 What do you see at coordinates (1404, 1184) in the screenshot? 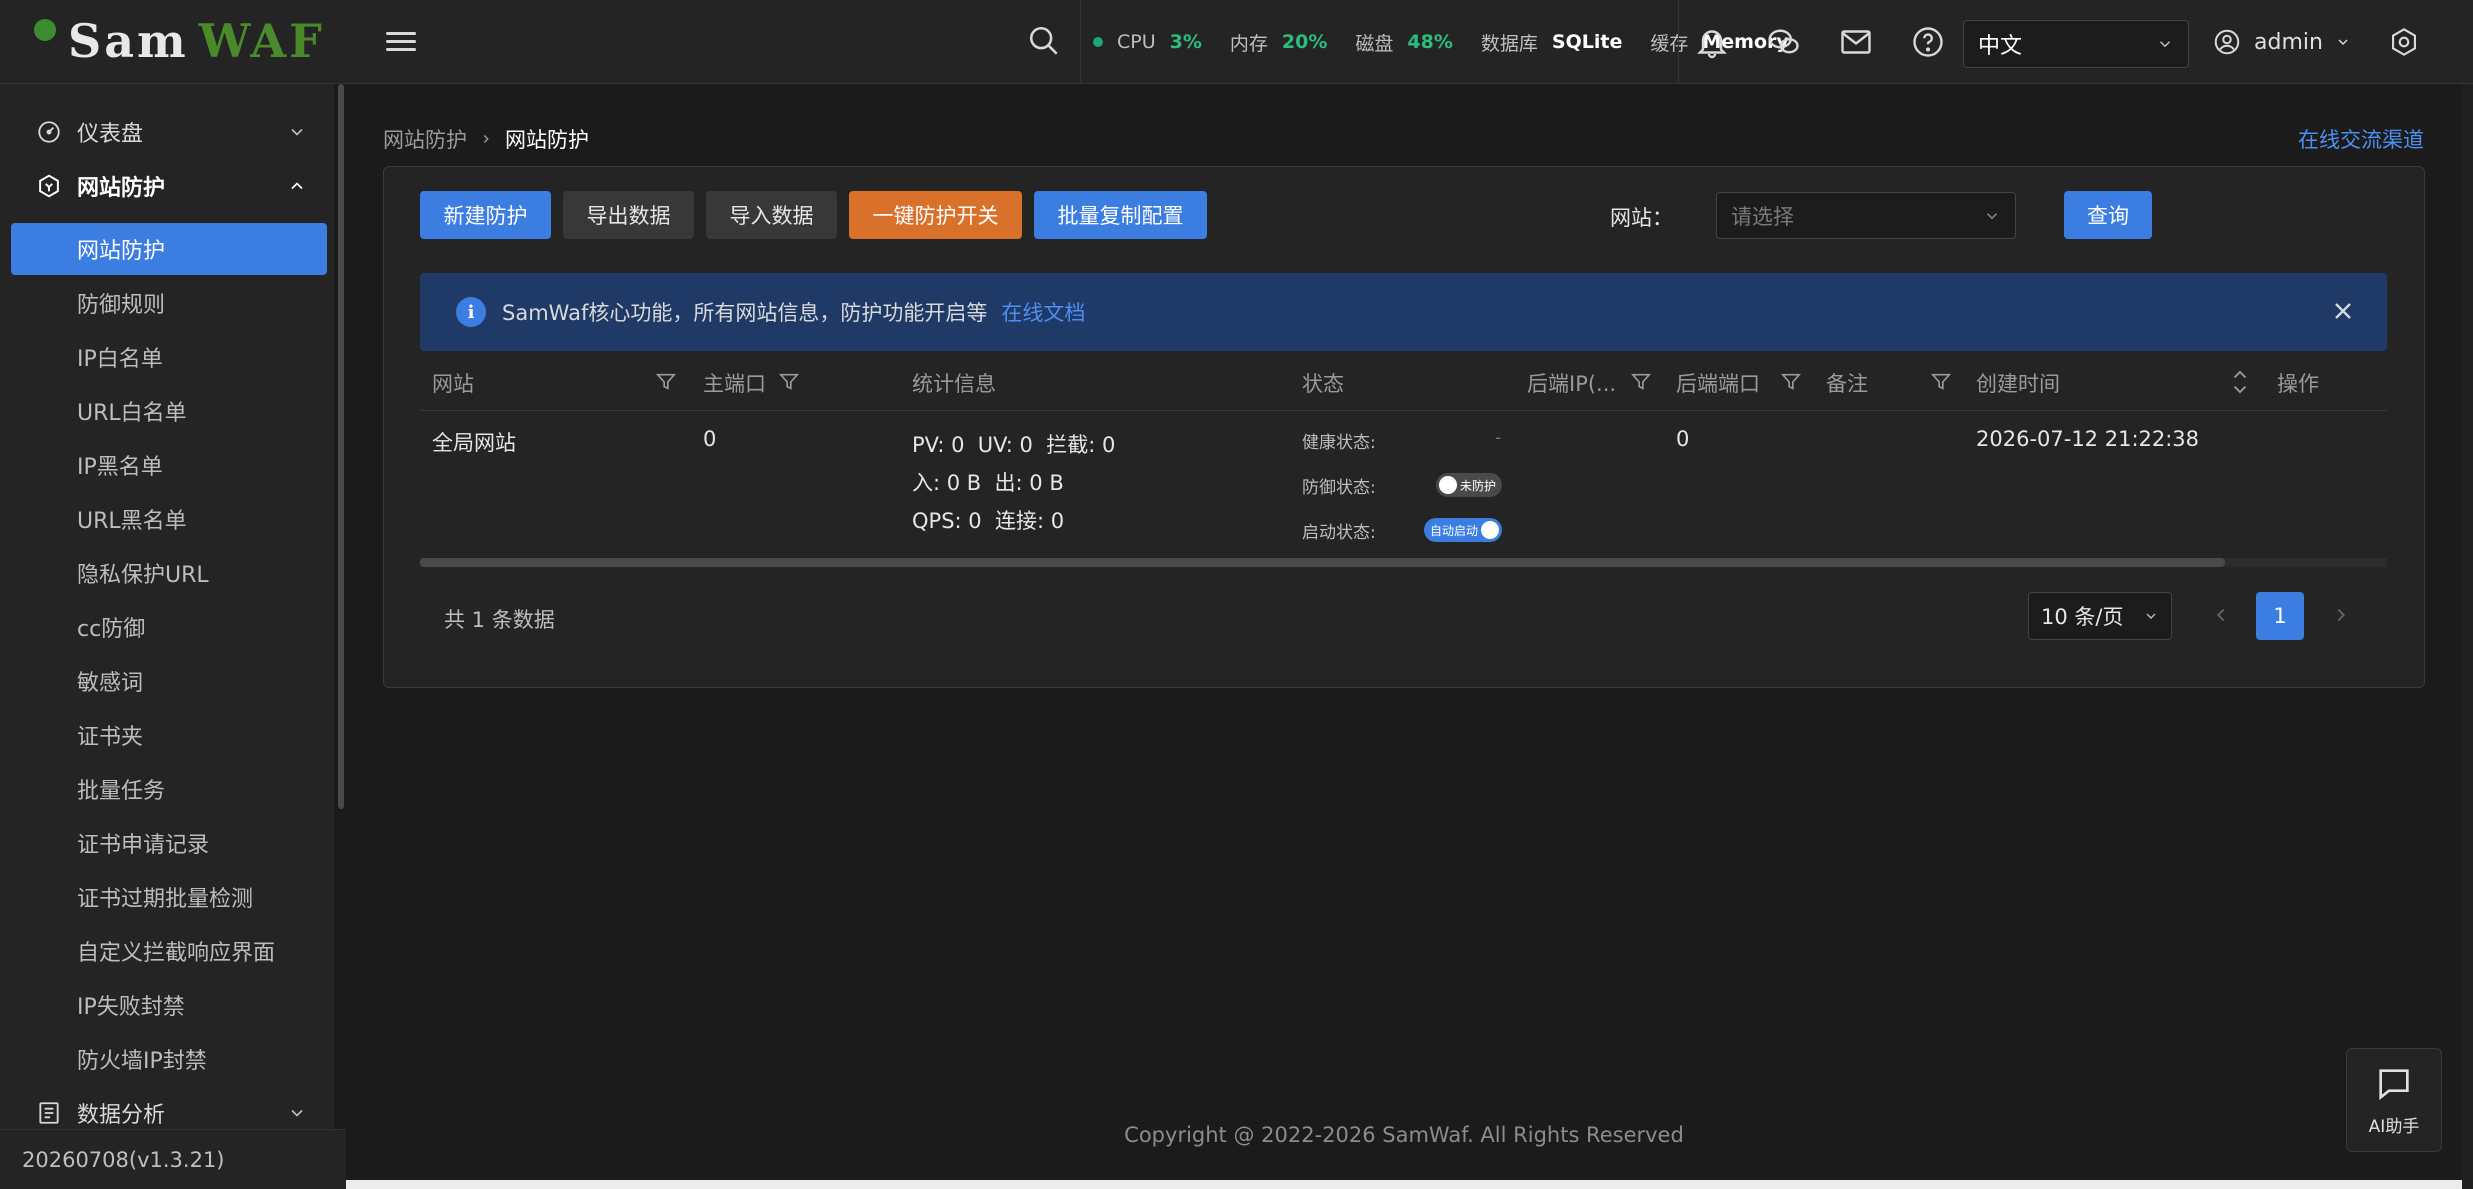
I see `window-bottom-edge` at bounding box center [1404, 1184].